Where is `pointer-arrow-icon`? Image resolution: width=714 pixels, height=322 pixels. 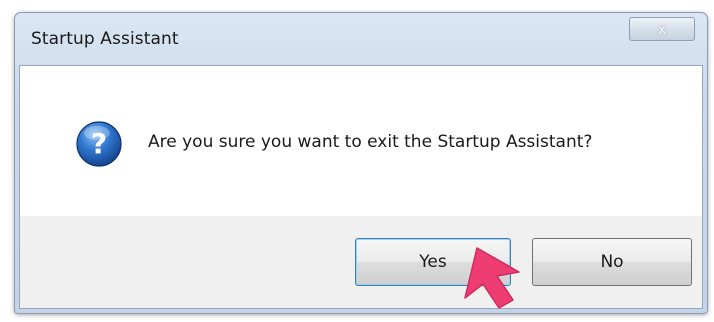 pointer-arrow-icon is located at coordinates (492, 278).